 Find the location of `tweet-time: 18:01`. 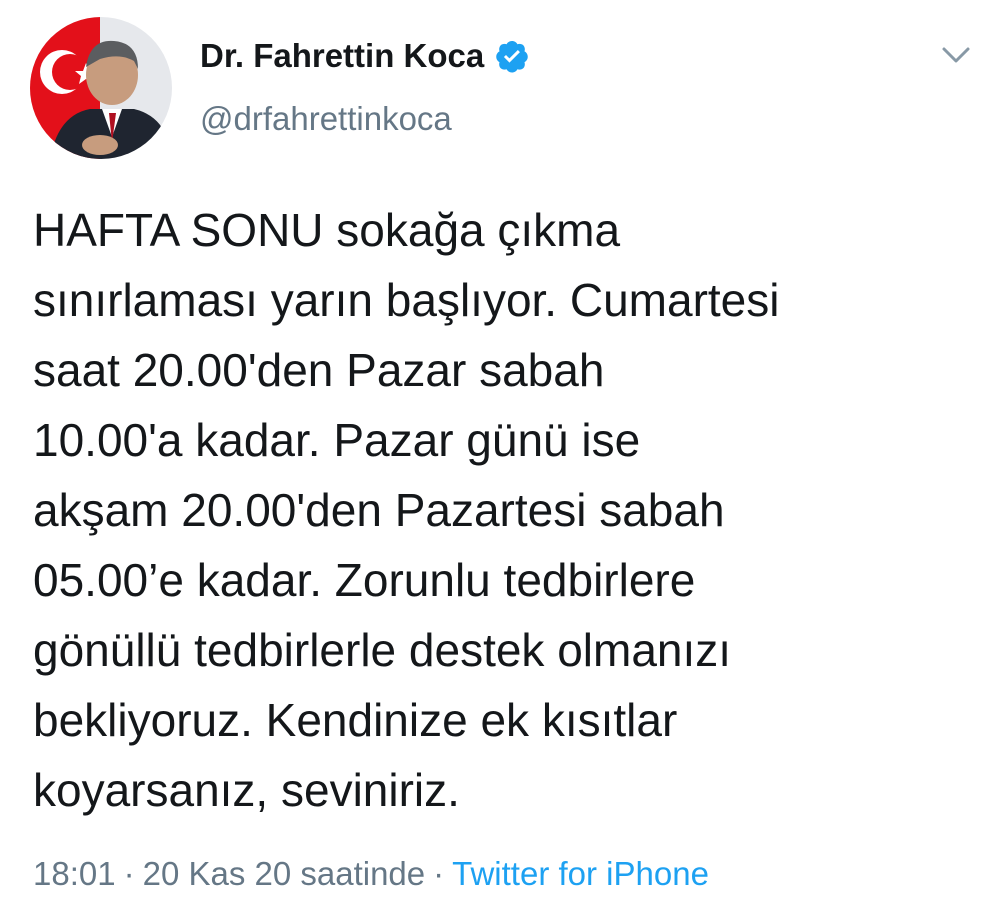

tweet-time: 18:01 is located at coordinates (74, 874).